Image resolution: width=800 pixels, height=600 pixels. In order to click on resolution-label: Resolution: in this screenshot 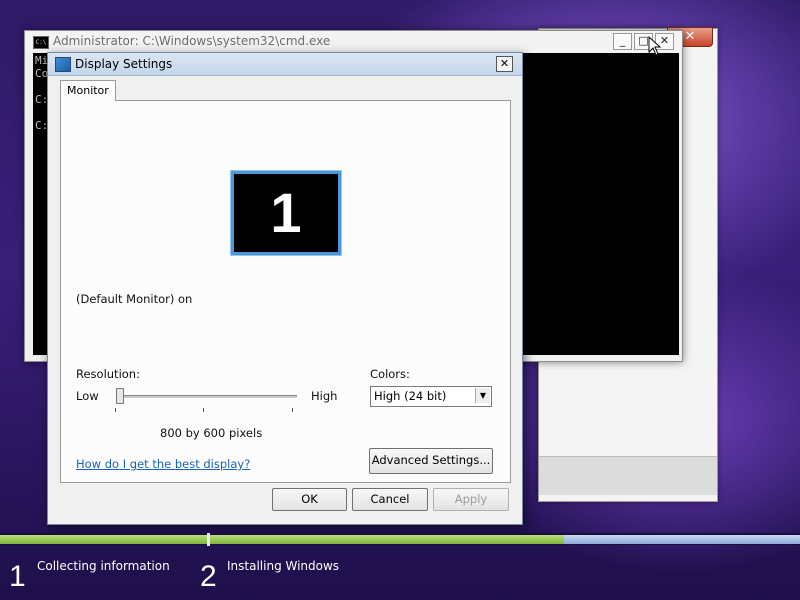, I will do `click(108, 374)`.